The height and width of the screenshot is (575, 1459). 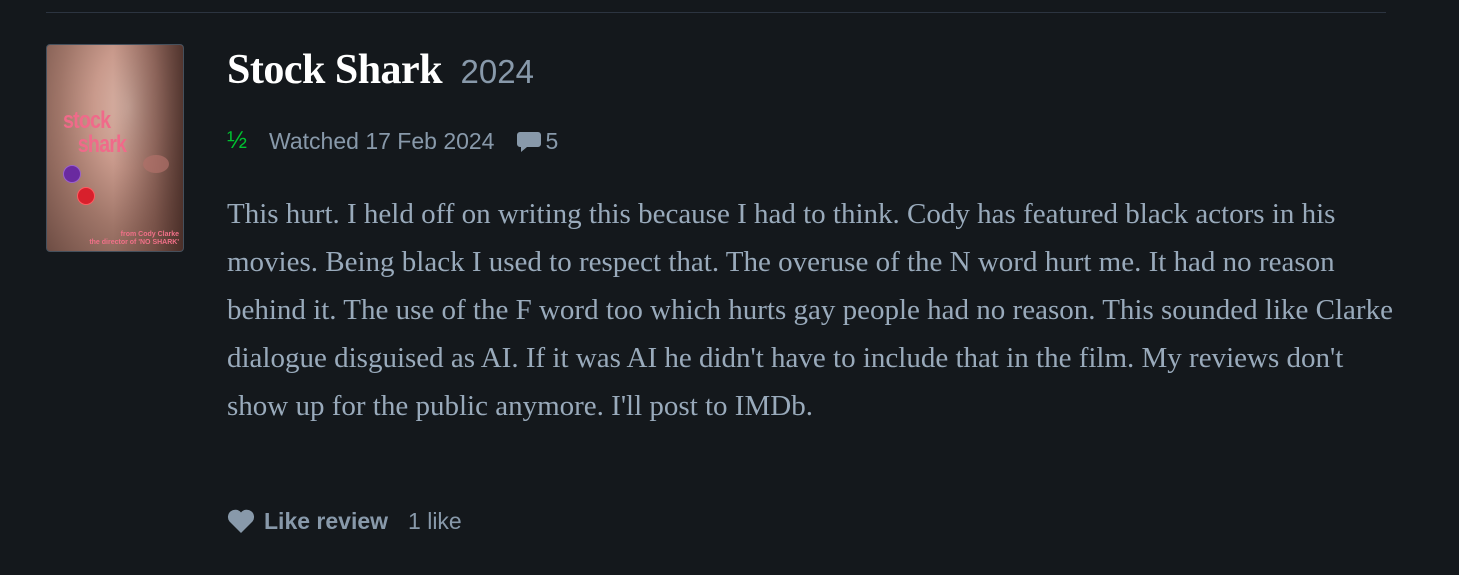 I want to click on top-divider, so click(x=716, y=12).